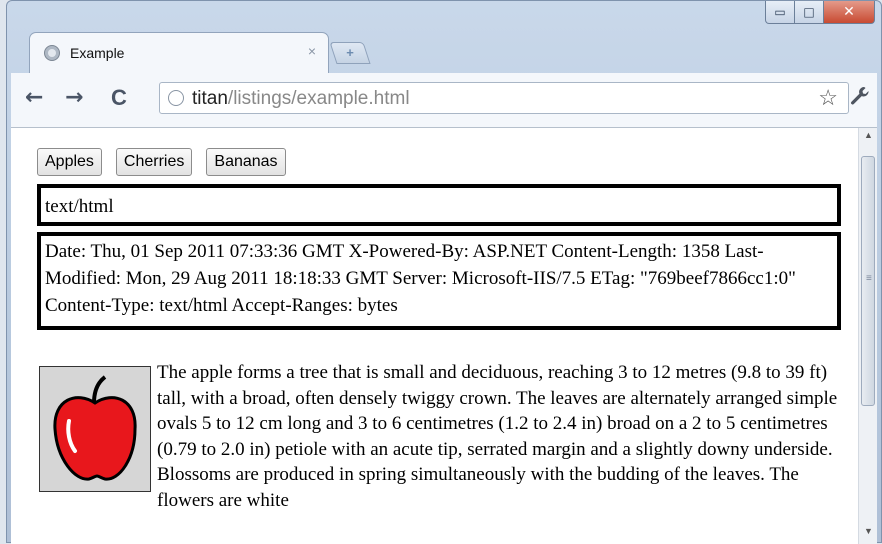  What do you see at coordinates (52, 53) in the screenshot?
I see `globe-icon` at bounding box center [52, 53].